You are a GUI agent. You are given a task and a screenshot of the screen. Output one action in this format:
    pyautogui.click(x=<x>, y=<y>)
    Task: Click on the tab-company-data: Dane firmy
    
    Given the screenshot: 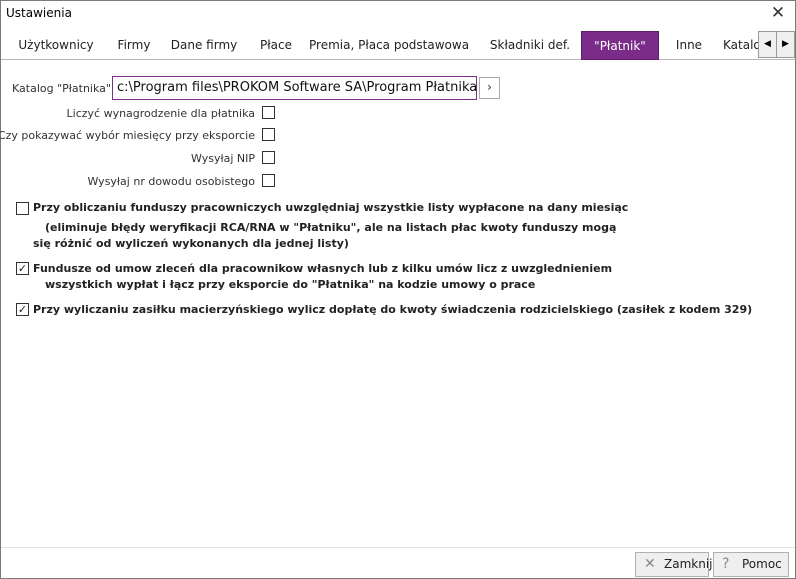 What is the action you would take?
    pyautogui.click(x=204, y=45)
    